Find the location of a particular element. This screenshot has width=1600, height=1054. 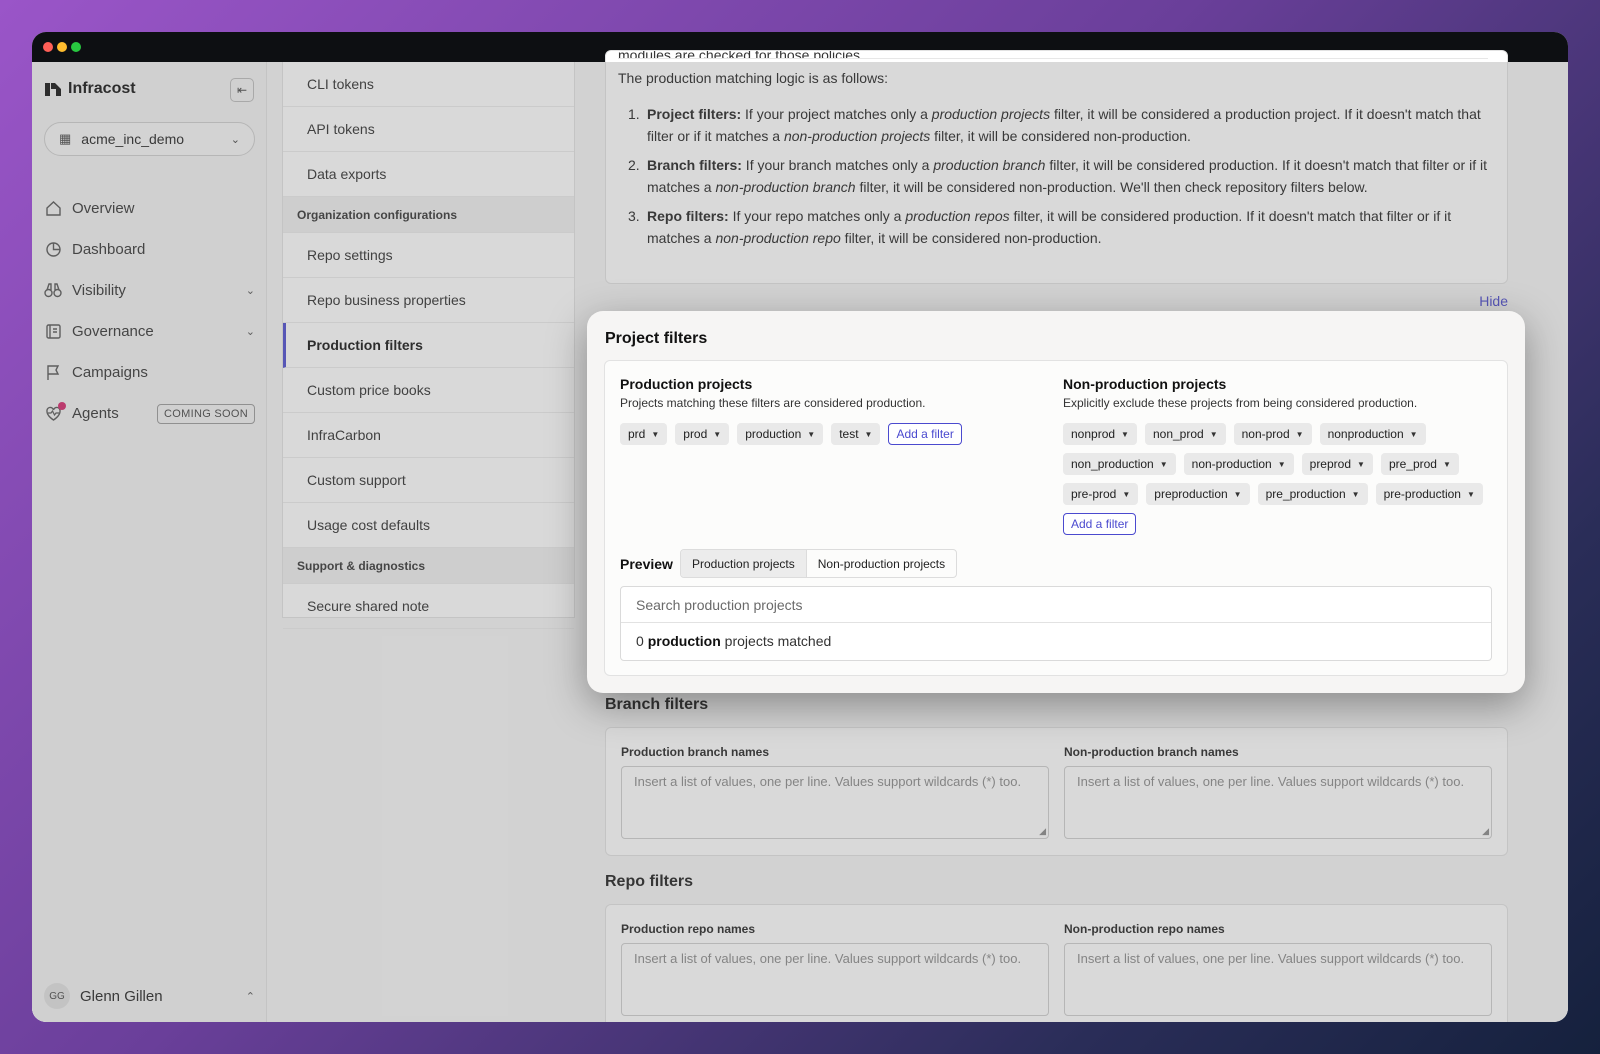

add-production-filter-button: Add a filter is located at coordinates (925, 434).